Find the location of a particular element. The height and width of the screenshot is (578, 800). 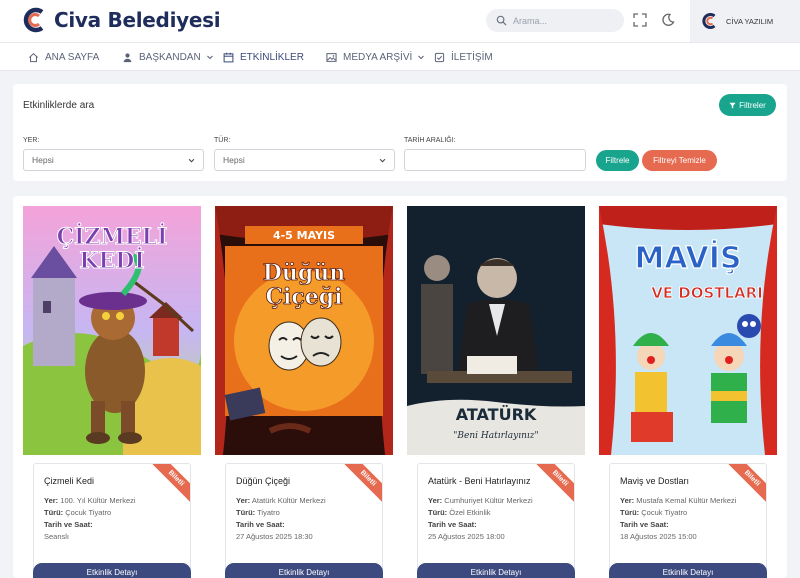

nav-label: BAŞKANDAN is located at coordinates (170, 57).